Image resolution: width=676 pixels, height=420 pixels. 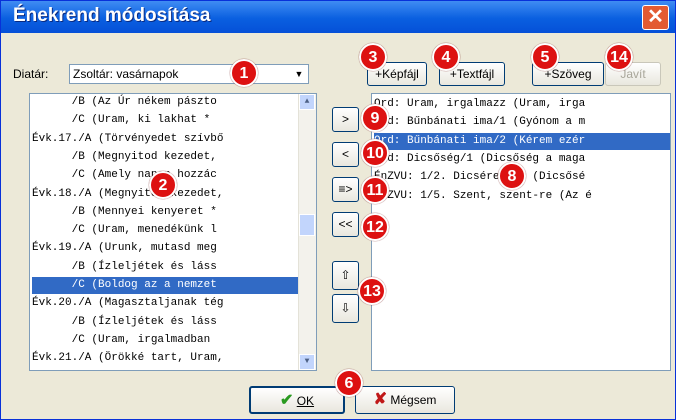 I want to click on scroll-down-icon: ▼, so click(x=307, y=362).